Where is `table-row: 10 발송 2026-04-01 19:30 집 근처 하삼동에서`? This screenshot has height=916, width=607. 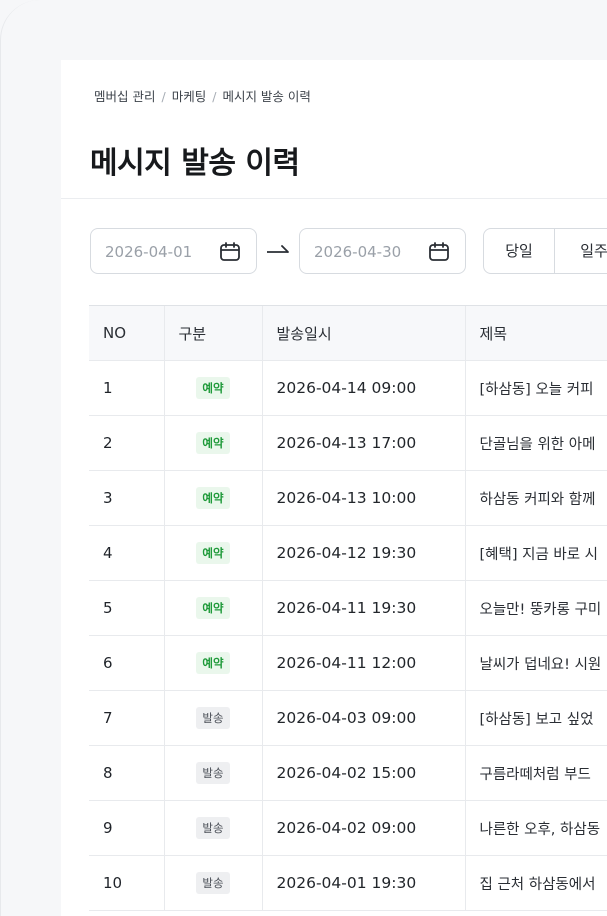 table-row: 10 발송 2026-04-01 19:30 집 근처 하삼동에서 is located at coordinates (348, 883).